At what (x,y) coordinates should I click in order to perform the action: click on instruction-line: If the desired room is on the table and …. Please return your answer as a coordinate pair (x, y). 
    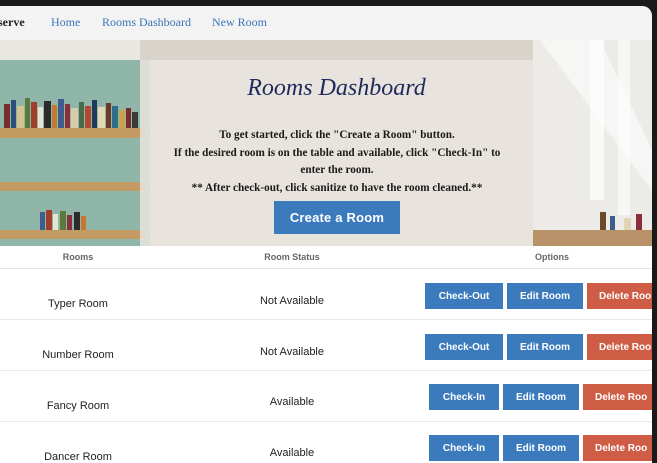
    Looking at the image, I should click on (337, 152).